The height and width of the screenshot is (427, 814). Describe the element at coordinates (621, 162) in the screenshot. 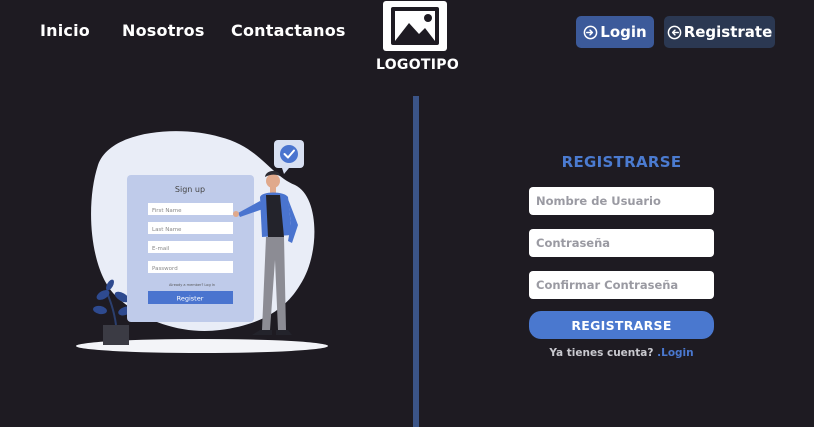

I see `form-title: REGISTRARSE` at that location.